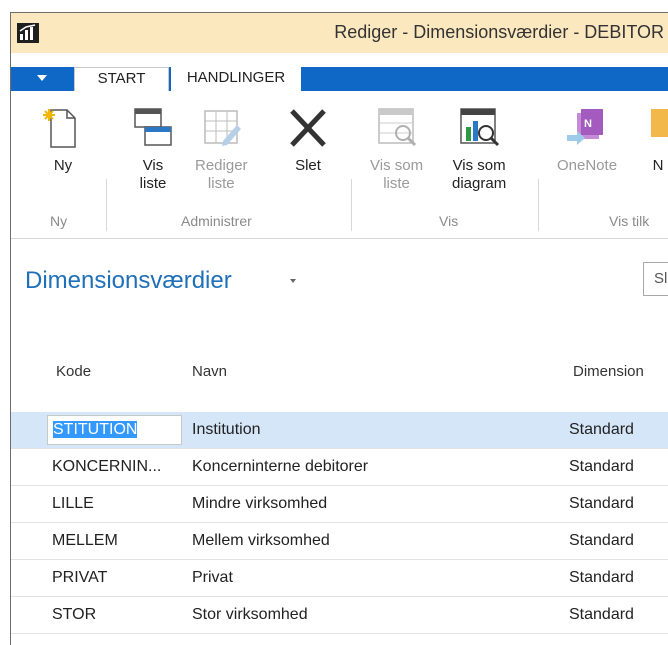 This screenshot has height=645, width=668. I want to click on code-cell: STOR, so click(74, 614).